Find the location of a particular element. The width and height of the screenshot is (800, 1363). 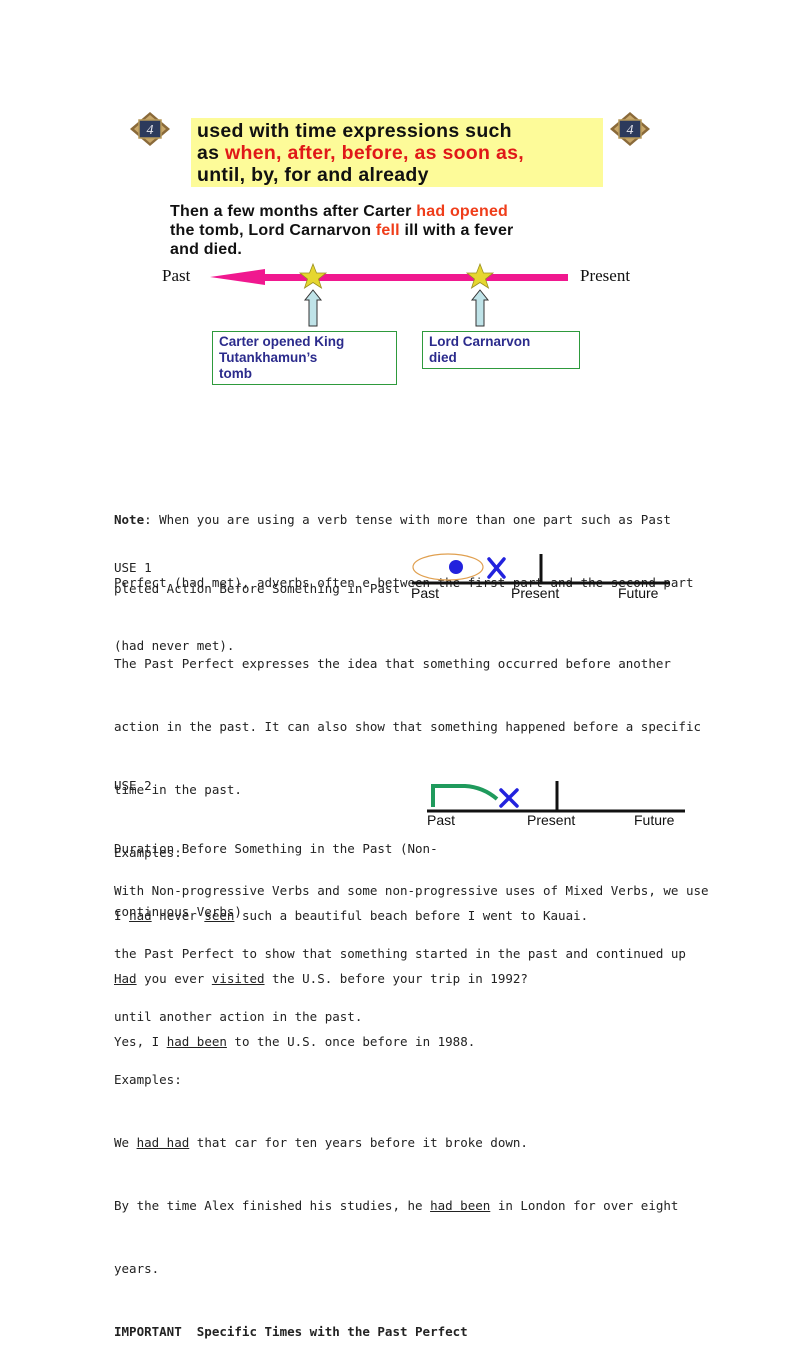

event-dot is located at coordinates (456, 567).